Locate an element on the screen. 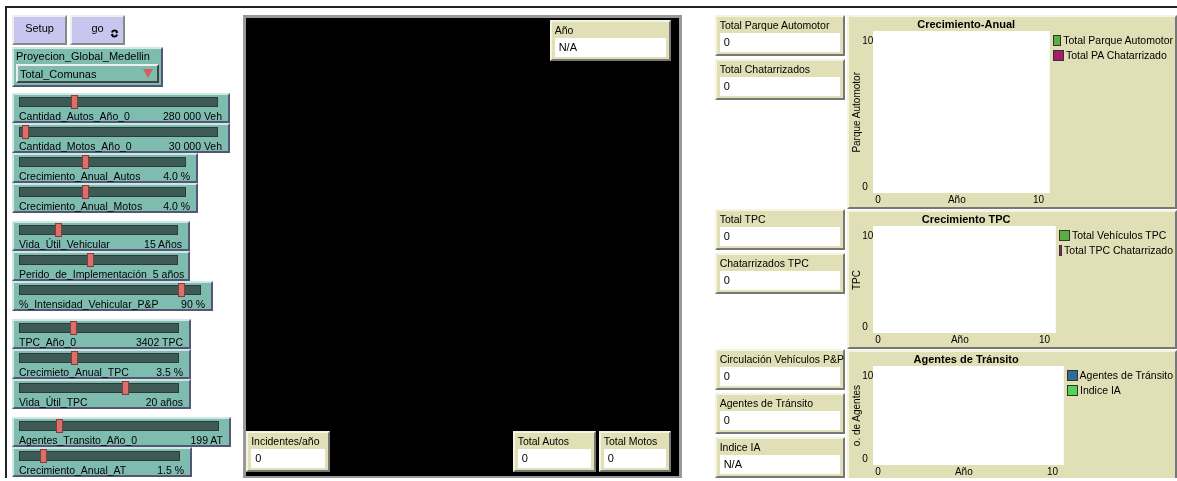 Image resolution: width=1177 pixels, height=481 pixels. monitor-label: Chatarrizados TPC is located at coordinates (764, 264).